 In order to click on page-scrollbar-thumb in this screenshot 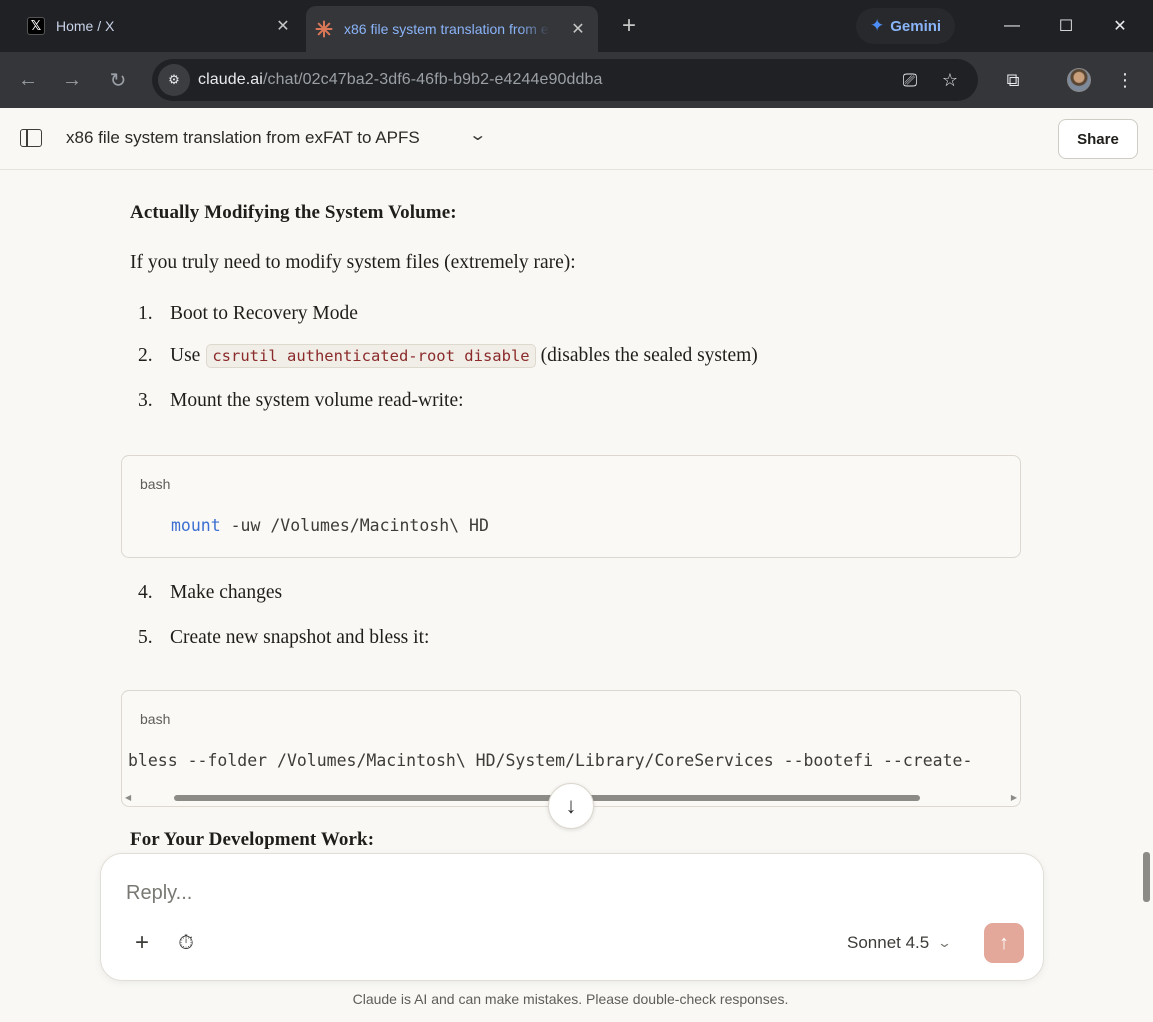, I will do `click(1146, 877)`.